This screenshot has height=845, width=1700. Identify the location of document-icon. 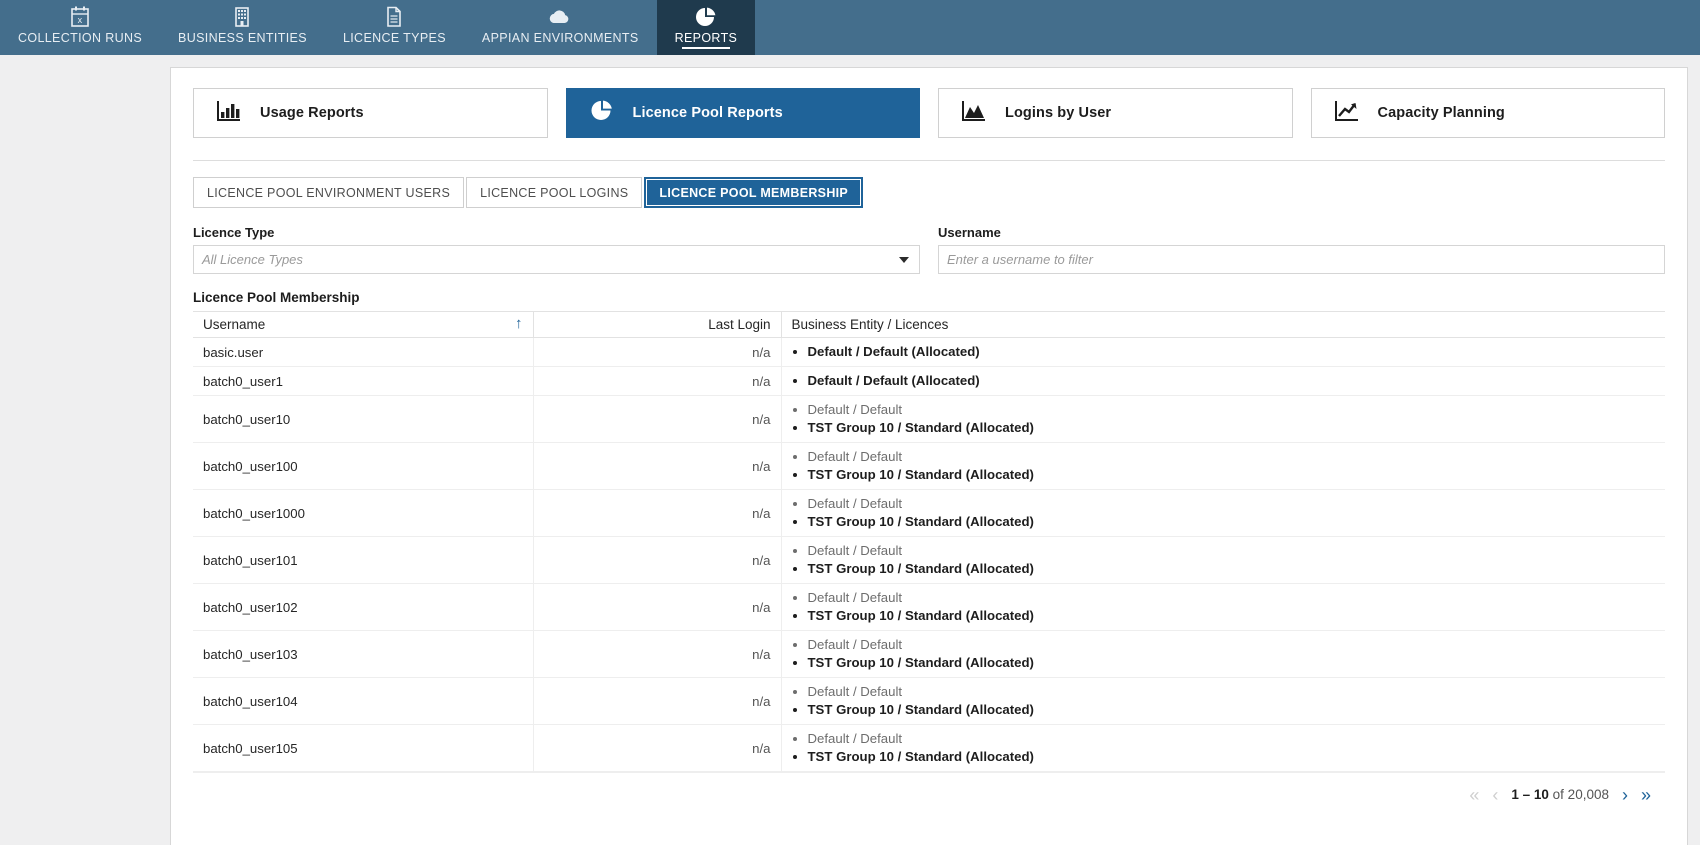
(394, 17).